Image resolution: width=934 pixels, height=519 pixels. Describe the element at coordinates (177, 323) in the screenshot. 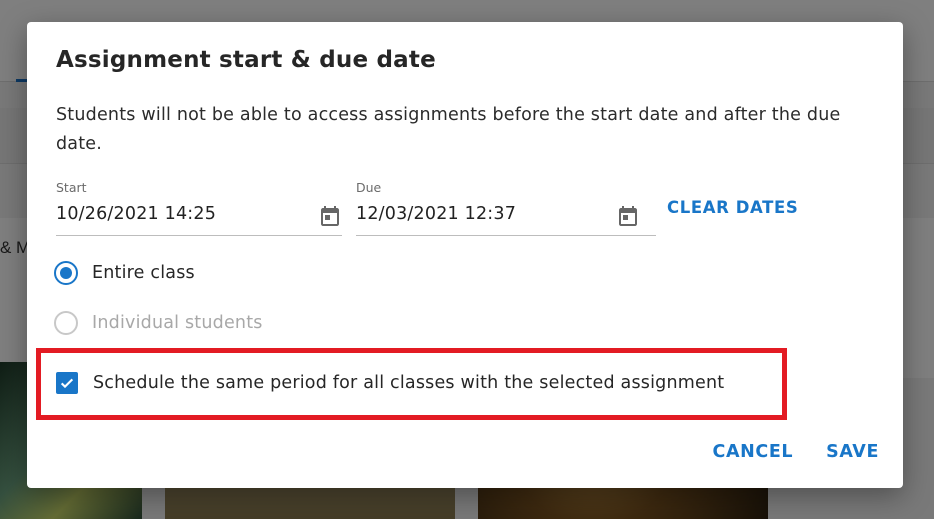

I see `radio-individual-students-label: Individual students` at that location.